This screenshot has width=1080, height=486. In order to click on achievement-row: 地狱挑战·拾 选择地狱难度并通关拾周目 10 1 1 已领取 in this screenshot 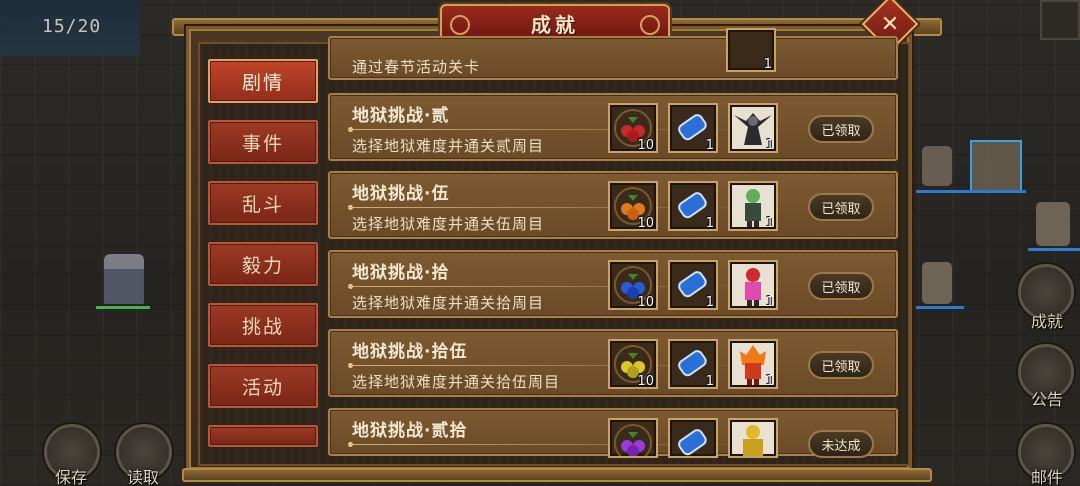, I will do `click(613, 284)`.